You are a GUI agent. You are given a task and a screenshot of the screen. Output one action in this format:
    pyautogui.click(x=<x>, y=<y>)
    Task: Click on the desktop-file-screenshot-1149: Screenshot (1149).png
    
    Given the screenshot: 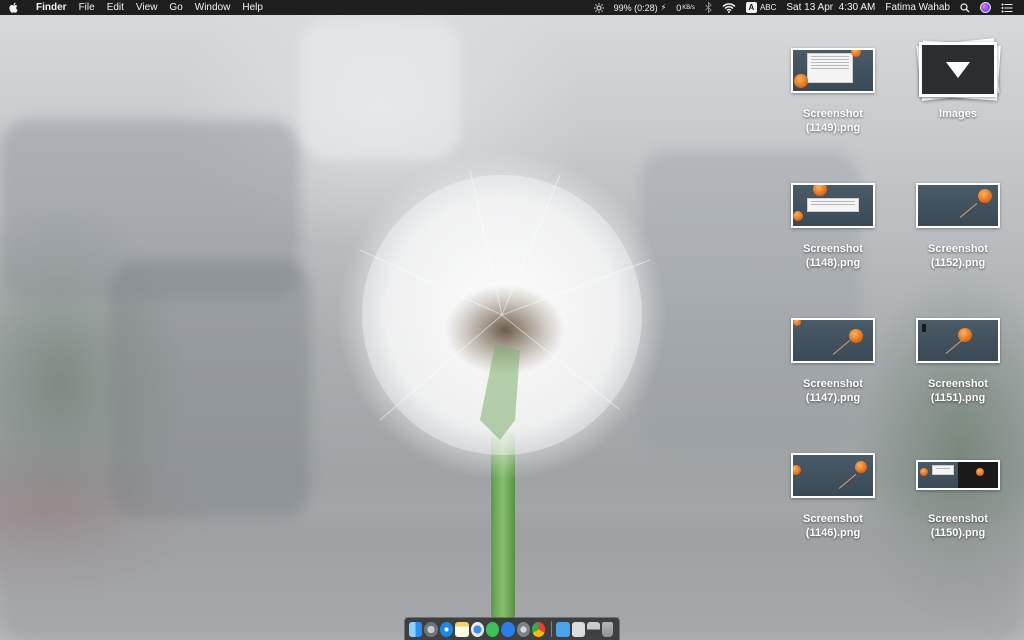 What is the action you would take?
    pyautogui.click(x=833, y=95)
    